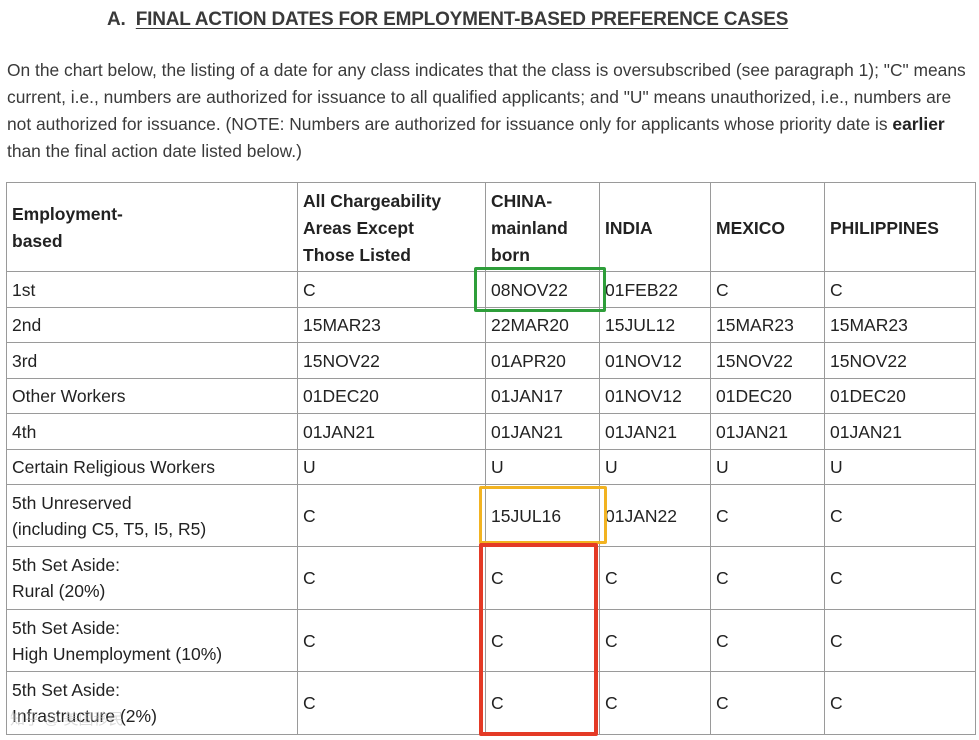  What do you see at coordinates (655, 227) in the screenshot?
I see `column-header-3: INDIA` at bounding box center [655, 227].